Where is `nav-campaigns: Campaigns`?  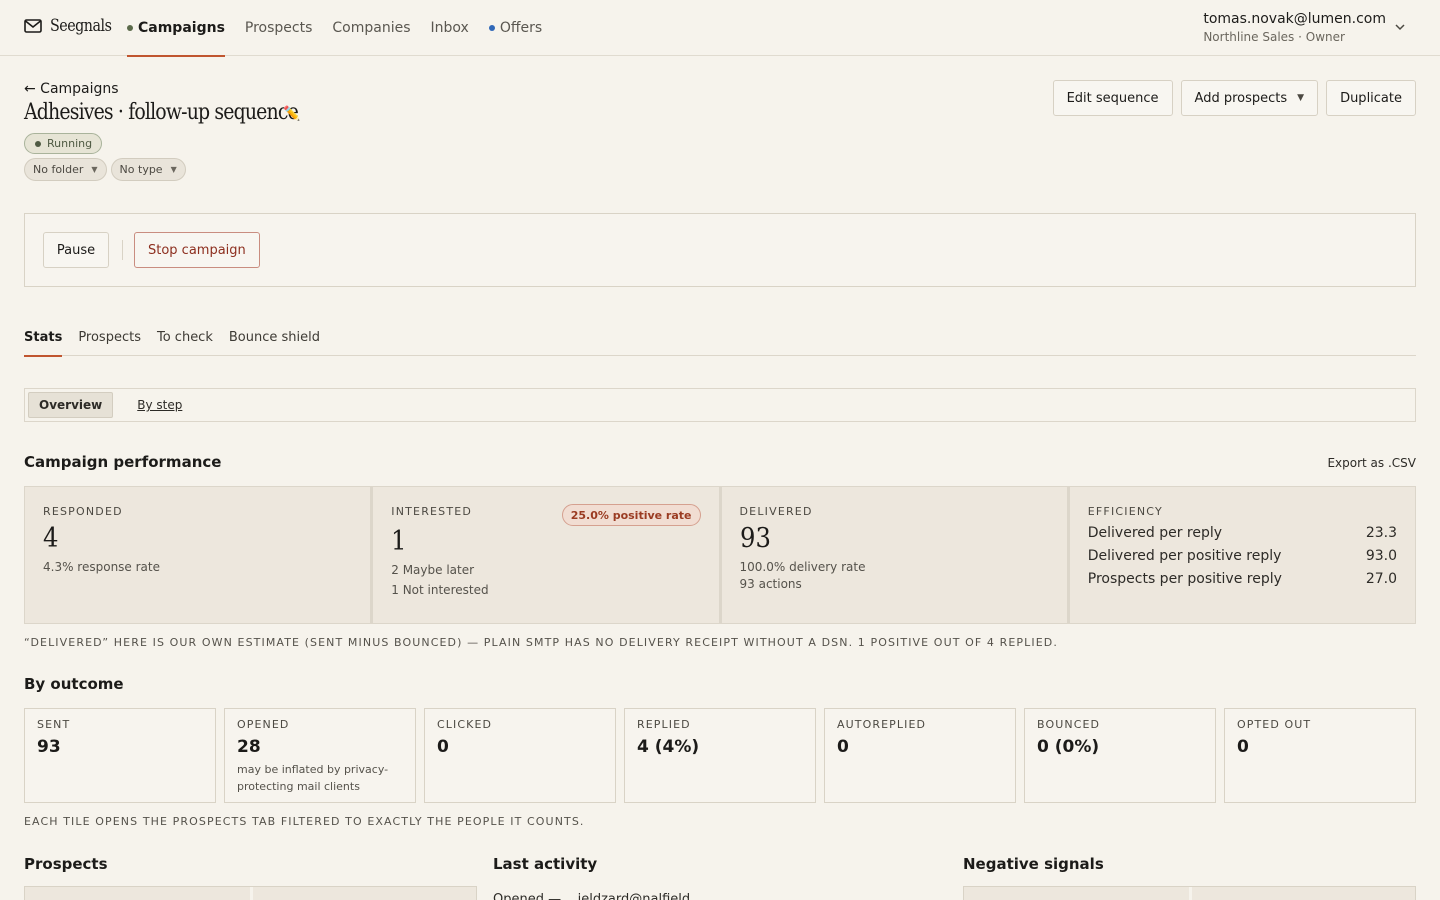
nav-campaigns: Campaigns is located at coordinates (176, 28).